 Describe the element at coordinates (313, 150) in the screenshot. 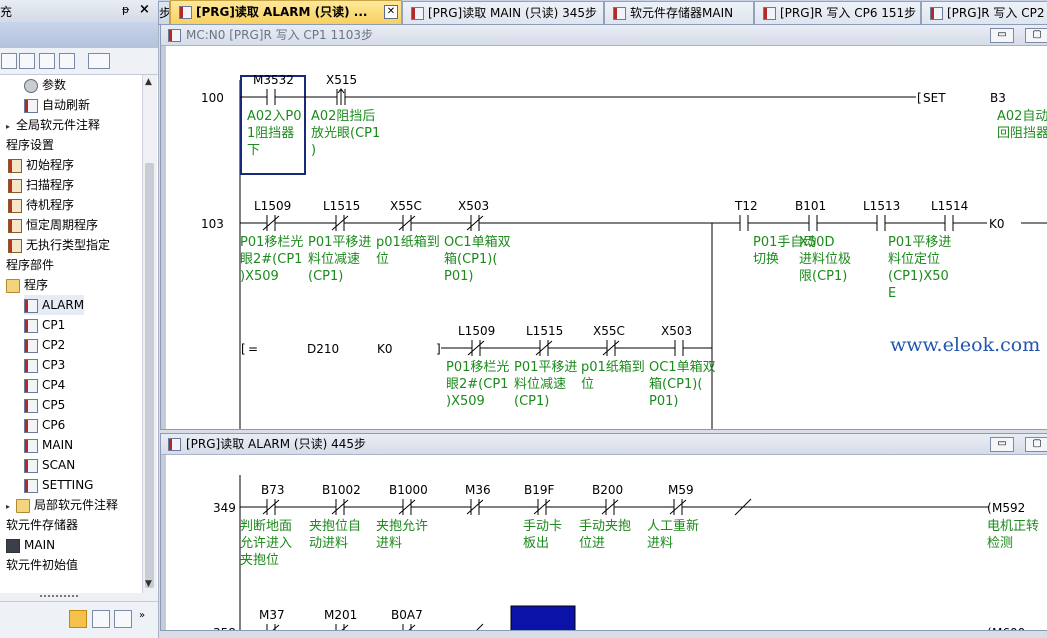

I see `device-comment: )` at that location.